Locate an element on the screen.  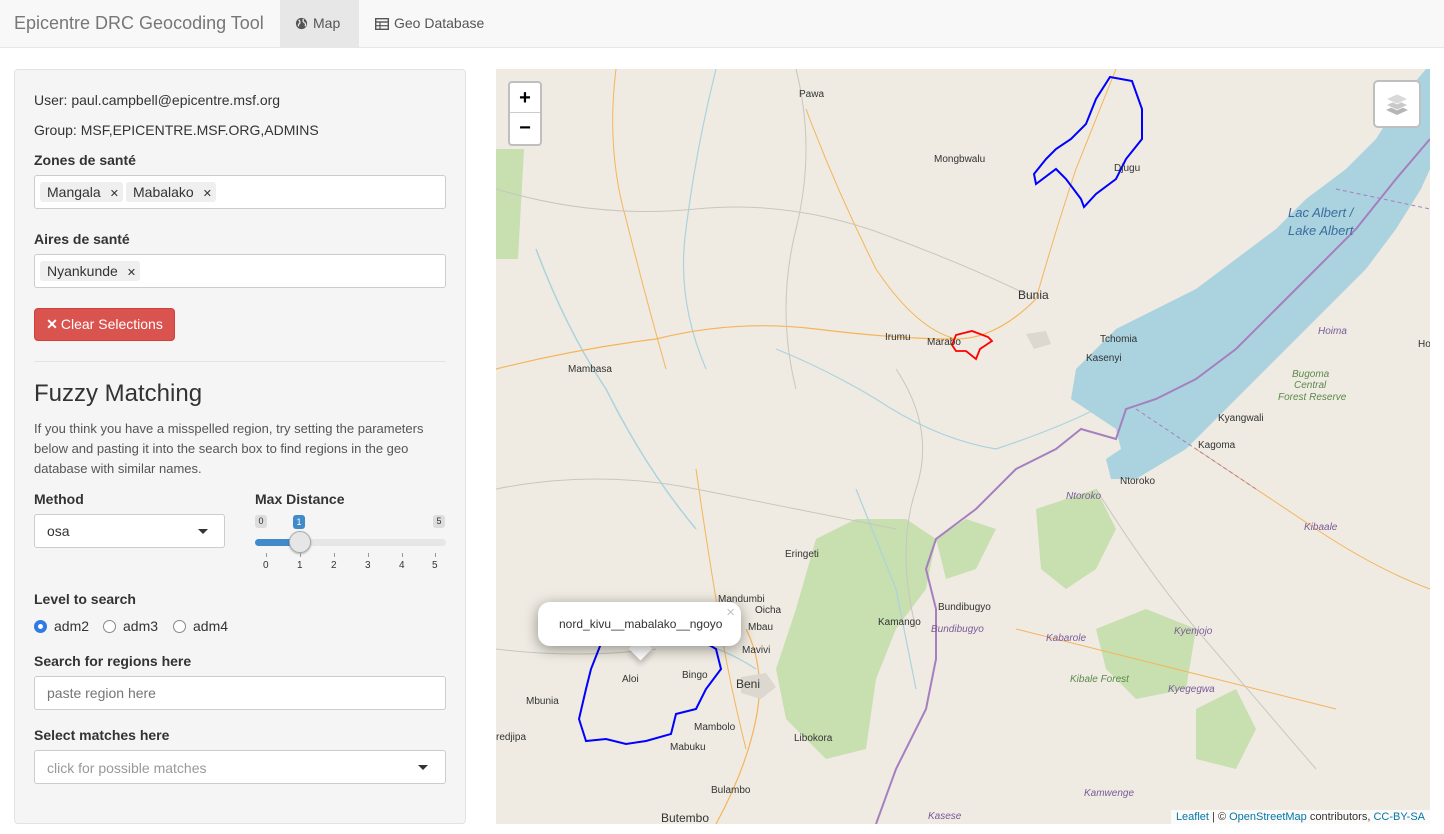
method-select: osa is located at coordinates (129, 531).